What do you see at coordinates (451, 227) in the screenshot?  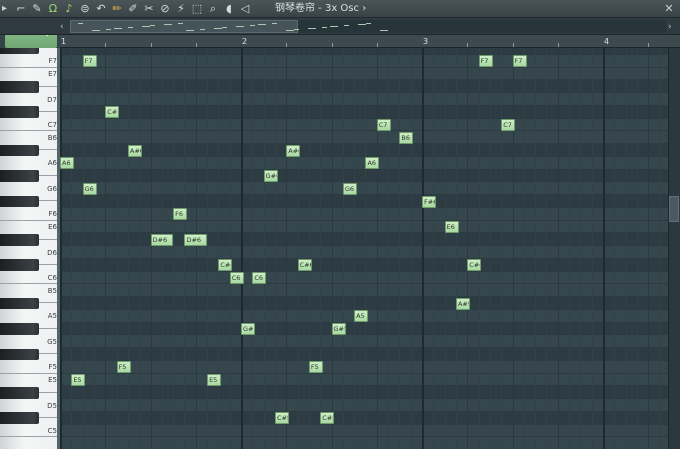 I see `note-block: E6` at bounding box center [451, 227].